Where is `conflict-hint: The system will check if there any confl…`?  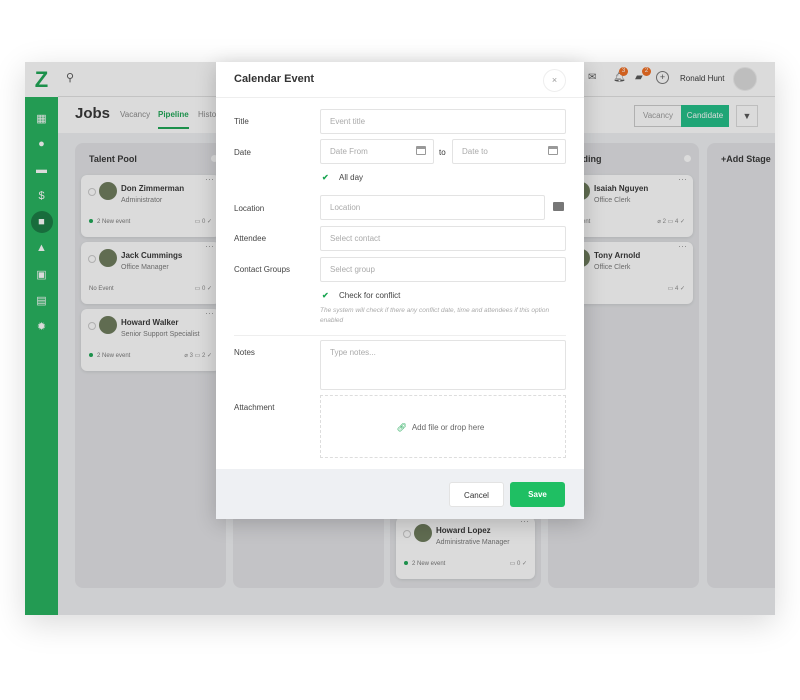
conflict-hint: The system will check if there any confl… is located at coordinates (435, 315).